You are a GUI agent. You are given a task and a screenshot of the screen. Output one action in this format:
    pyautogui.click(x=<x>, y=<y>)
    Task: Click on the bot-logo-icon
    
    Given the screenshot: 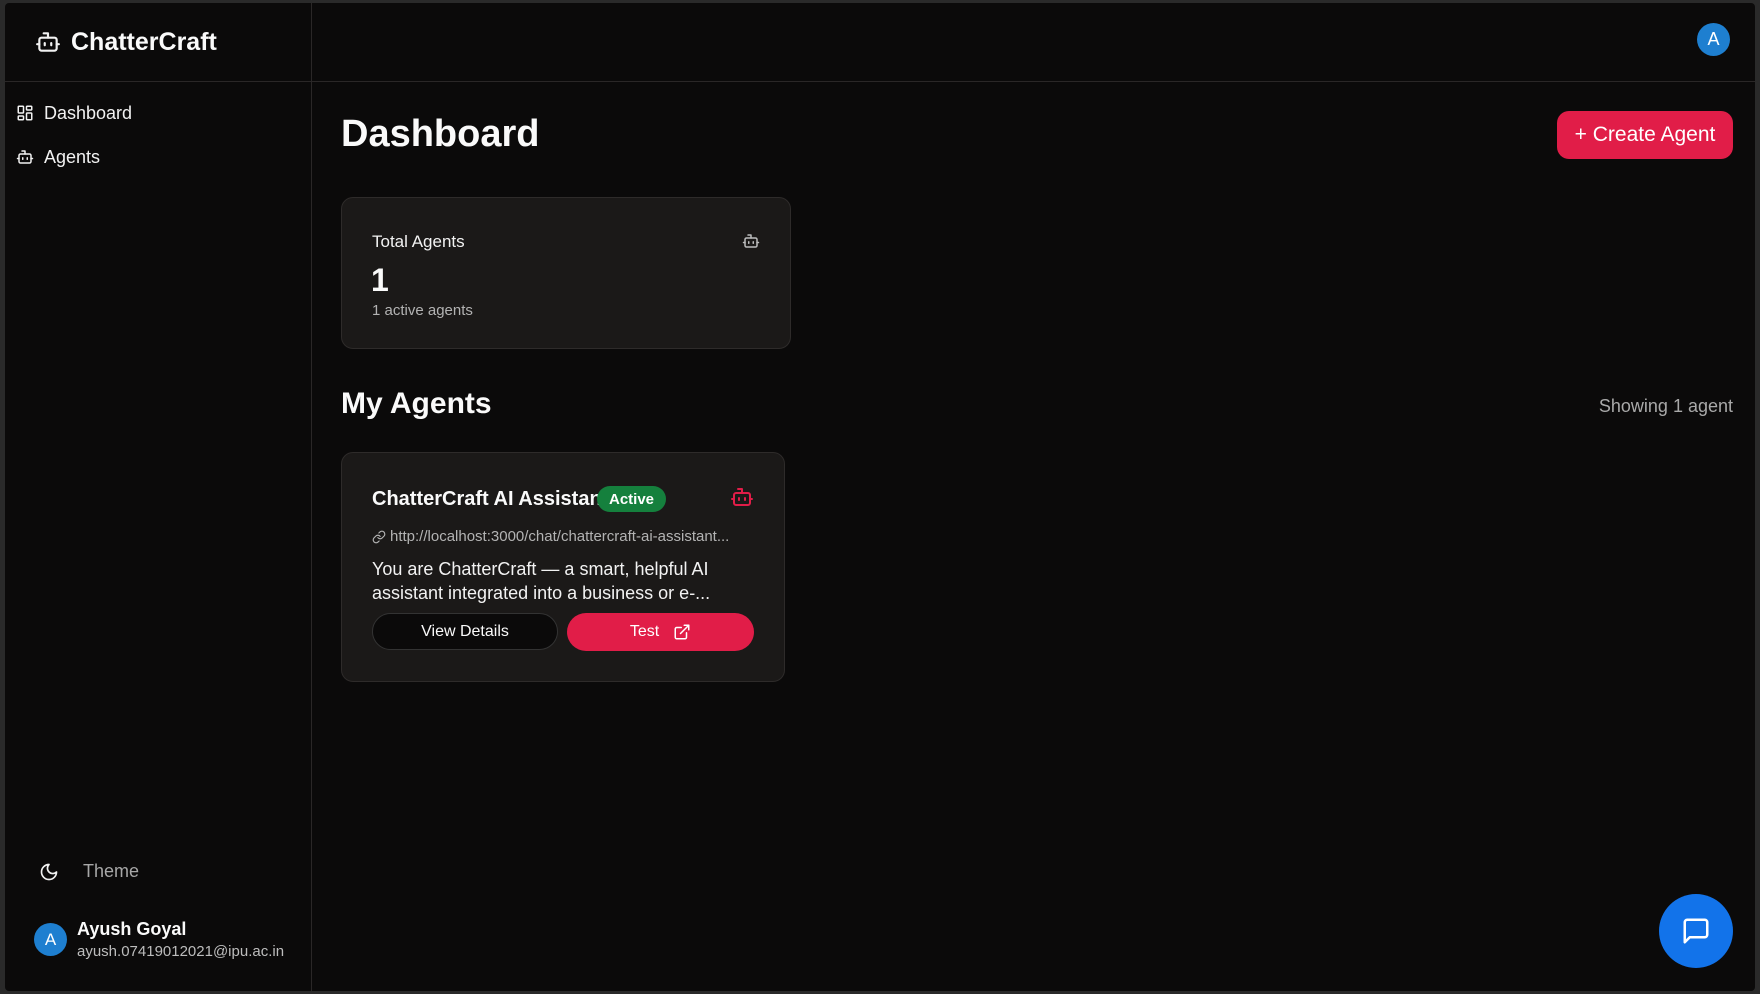 What is the action you would take?
    pyautogui.click(x=48, y=42)
    